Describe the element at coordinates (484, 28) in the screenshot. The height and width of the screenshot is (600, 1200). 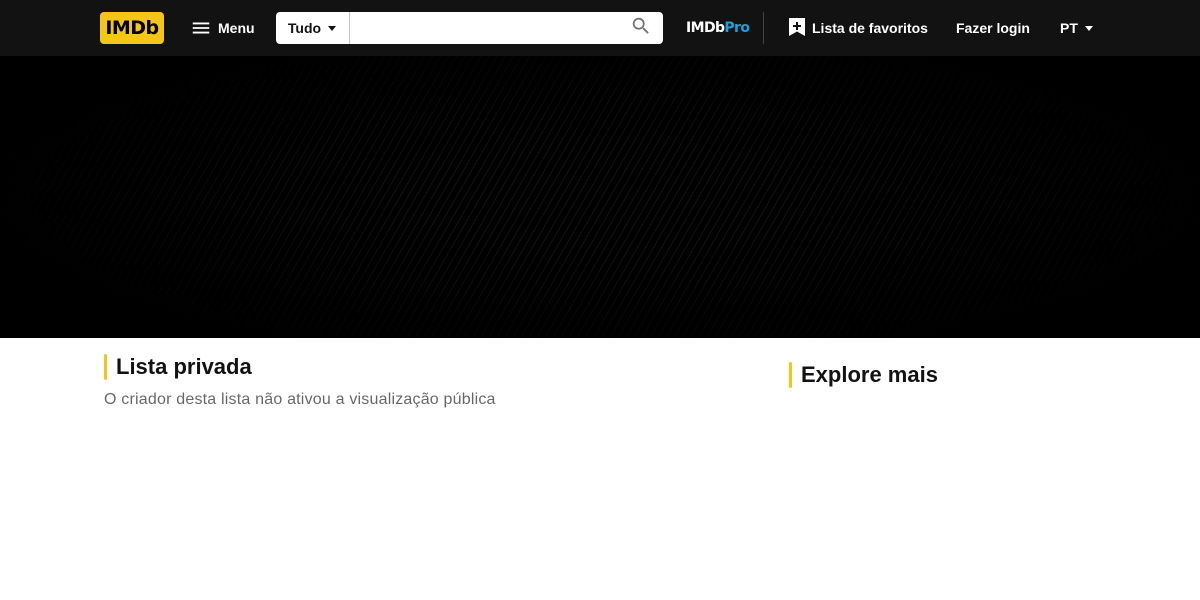
I see `search-input` at that location.